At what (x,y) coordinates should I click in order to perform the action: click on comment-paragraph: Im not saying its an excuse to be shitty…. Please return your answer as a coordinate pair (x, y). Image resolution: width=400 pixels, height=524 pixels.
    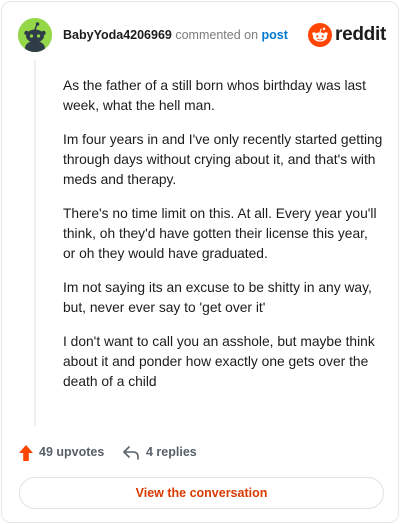
    Looking at the image, I should click on (217, 297).